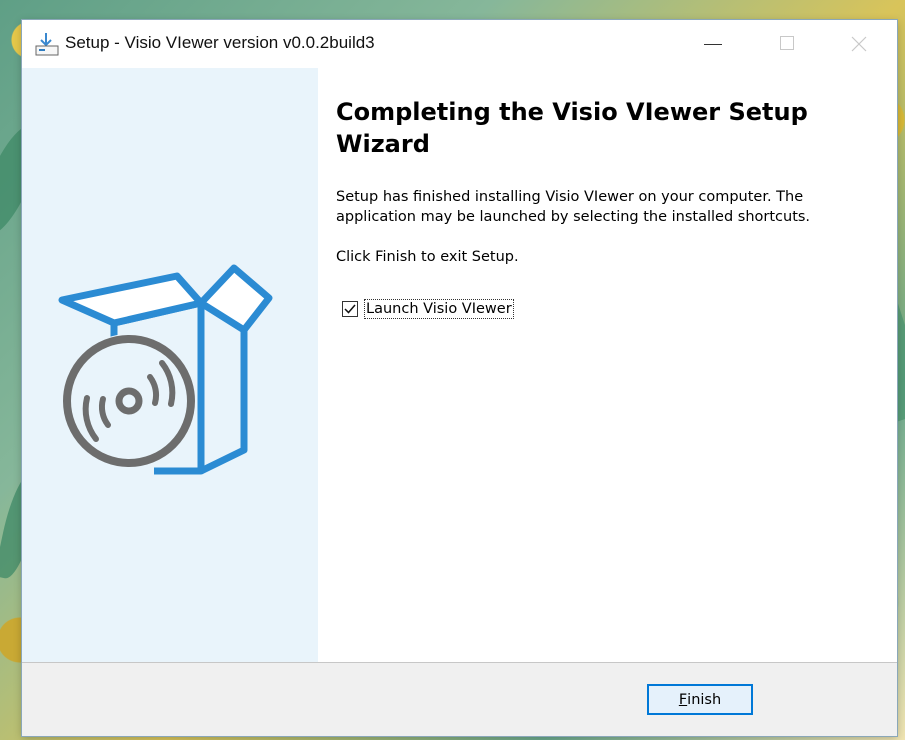  Describe the element at coordinates (713, 44) in the screenshot. I see `minimize-button` at that location.